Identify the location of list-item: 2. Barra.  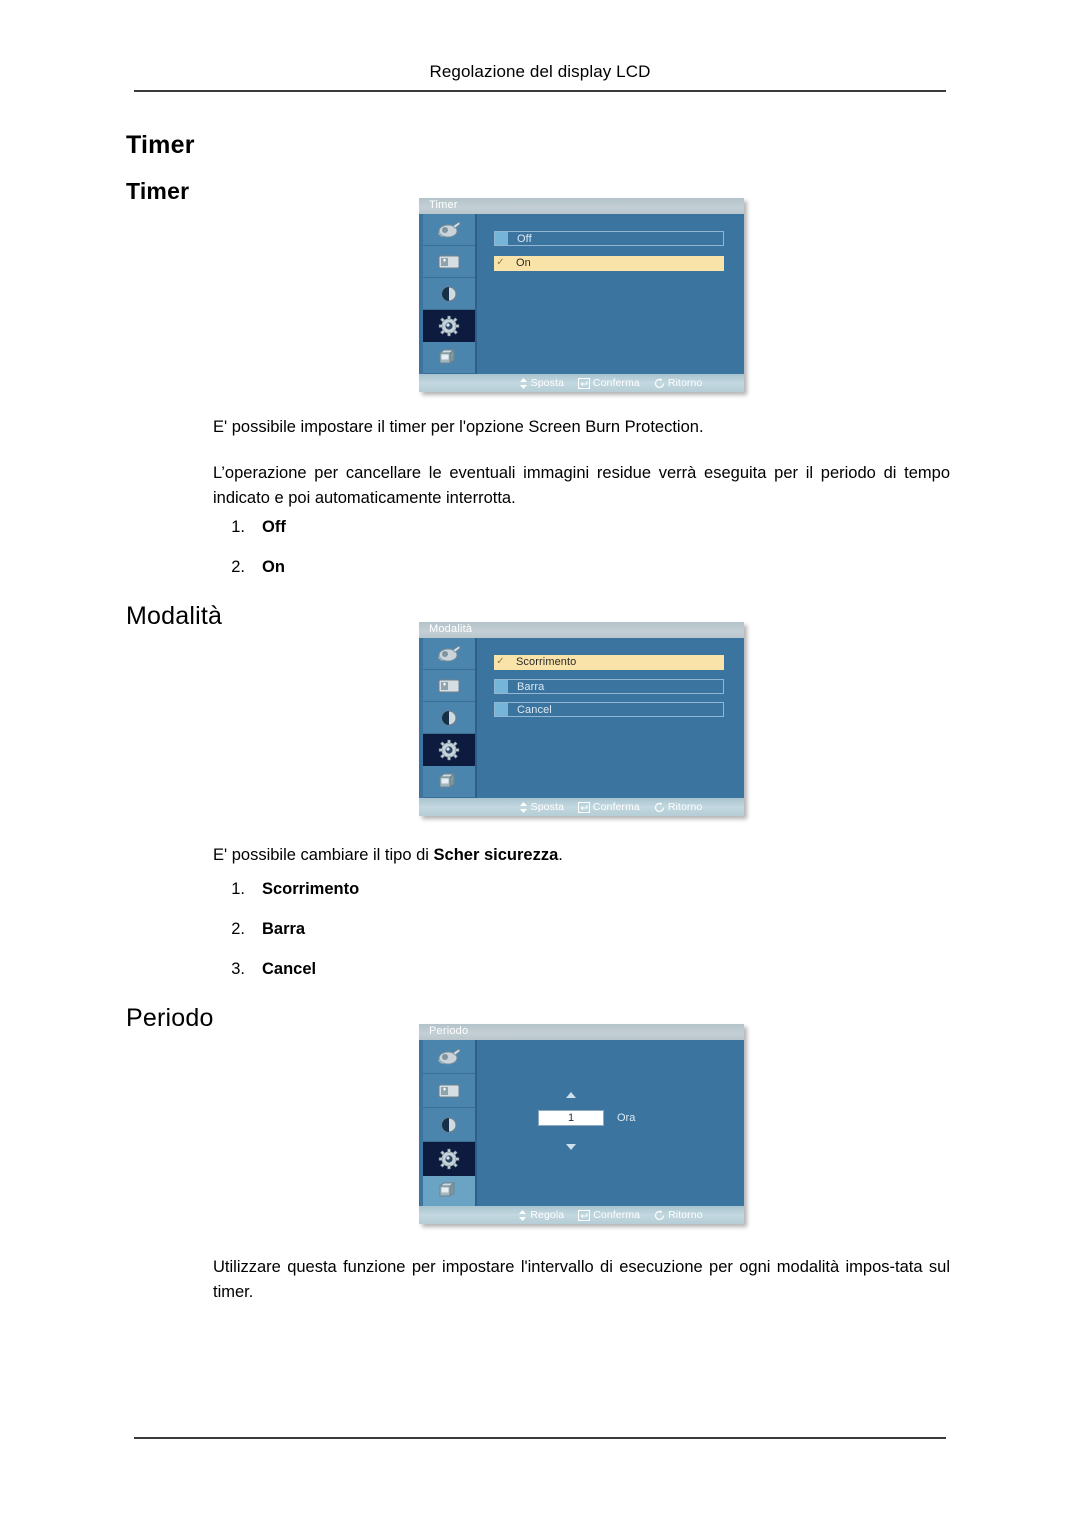
(286, 940).